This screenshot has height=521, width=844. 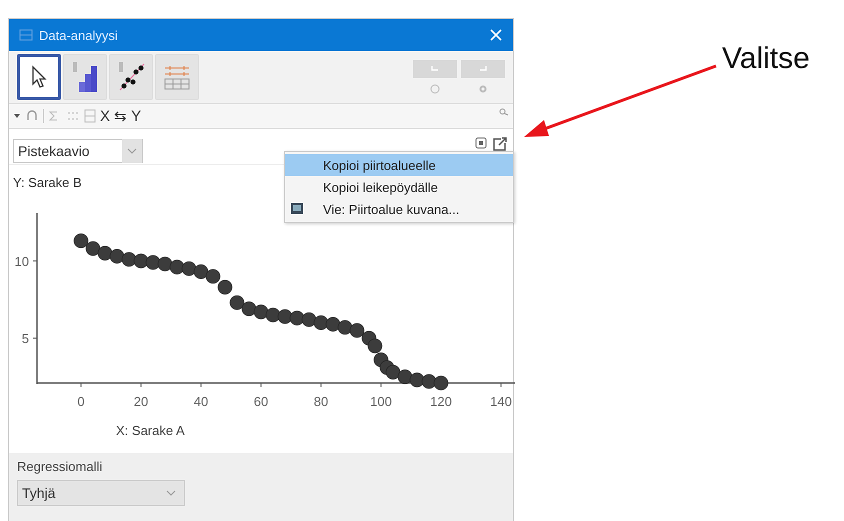 What do you see at coordinates (78, 151) in the screenshot?
I see `plot-type-dropdown: Pistekaavio` at bounding box center [78, 151].